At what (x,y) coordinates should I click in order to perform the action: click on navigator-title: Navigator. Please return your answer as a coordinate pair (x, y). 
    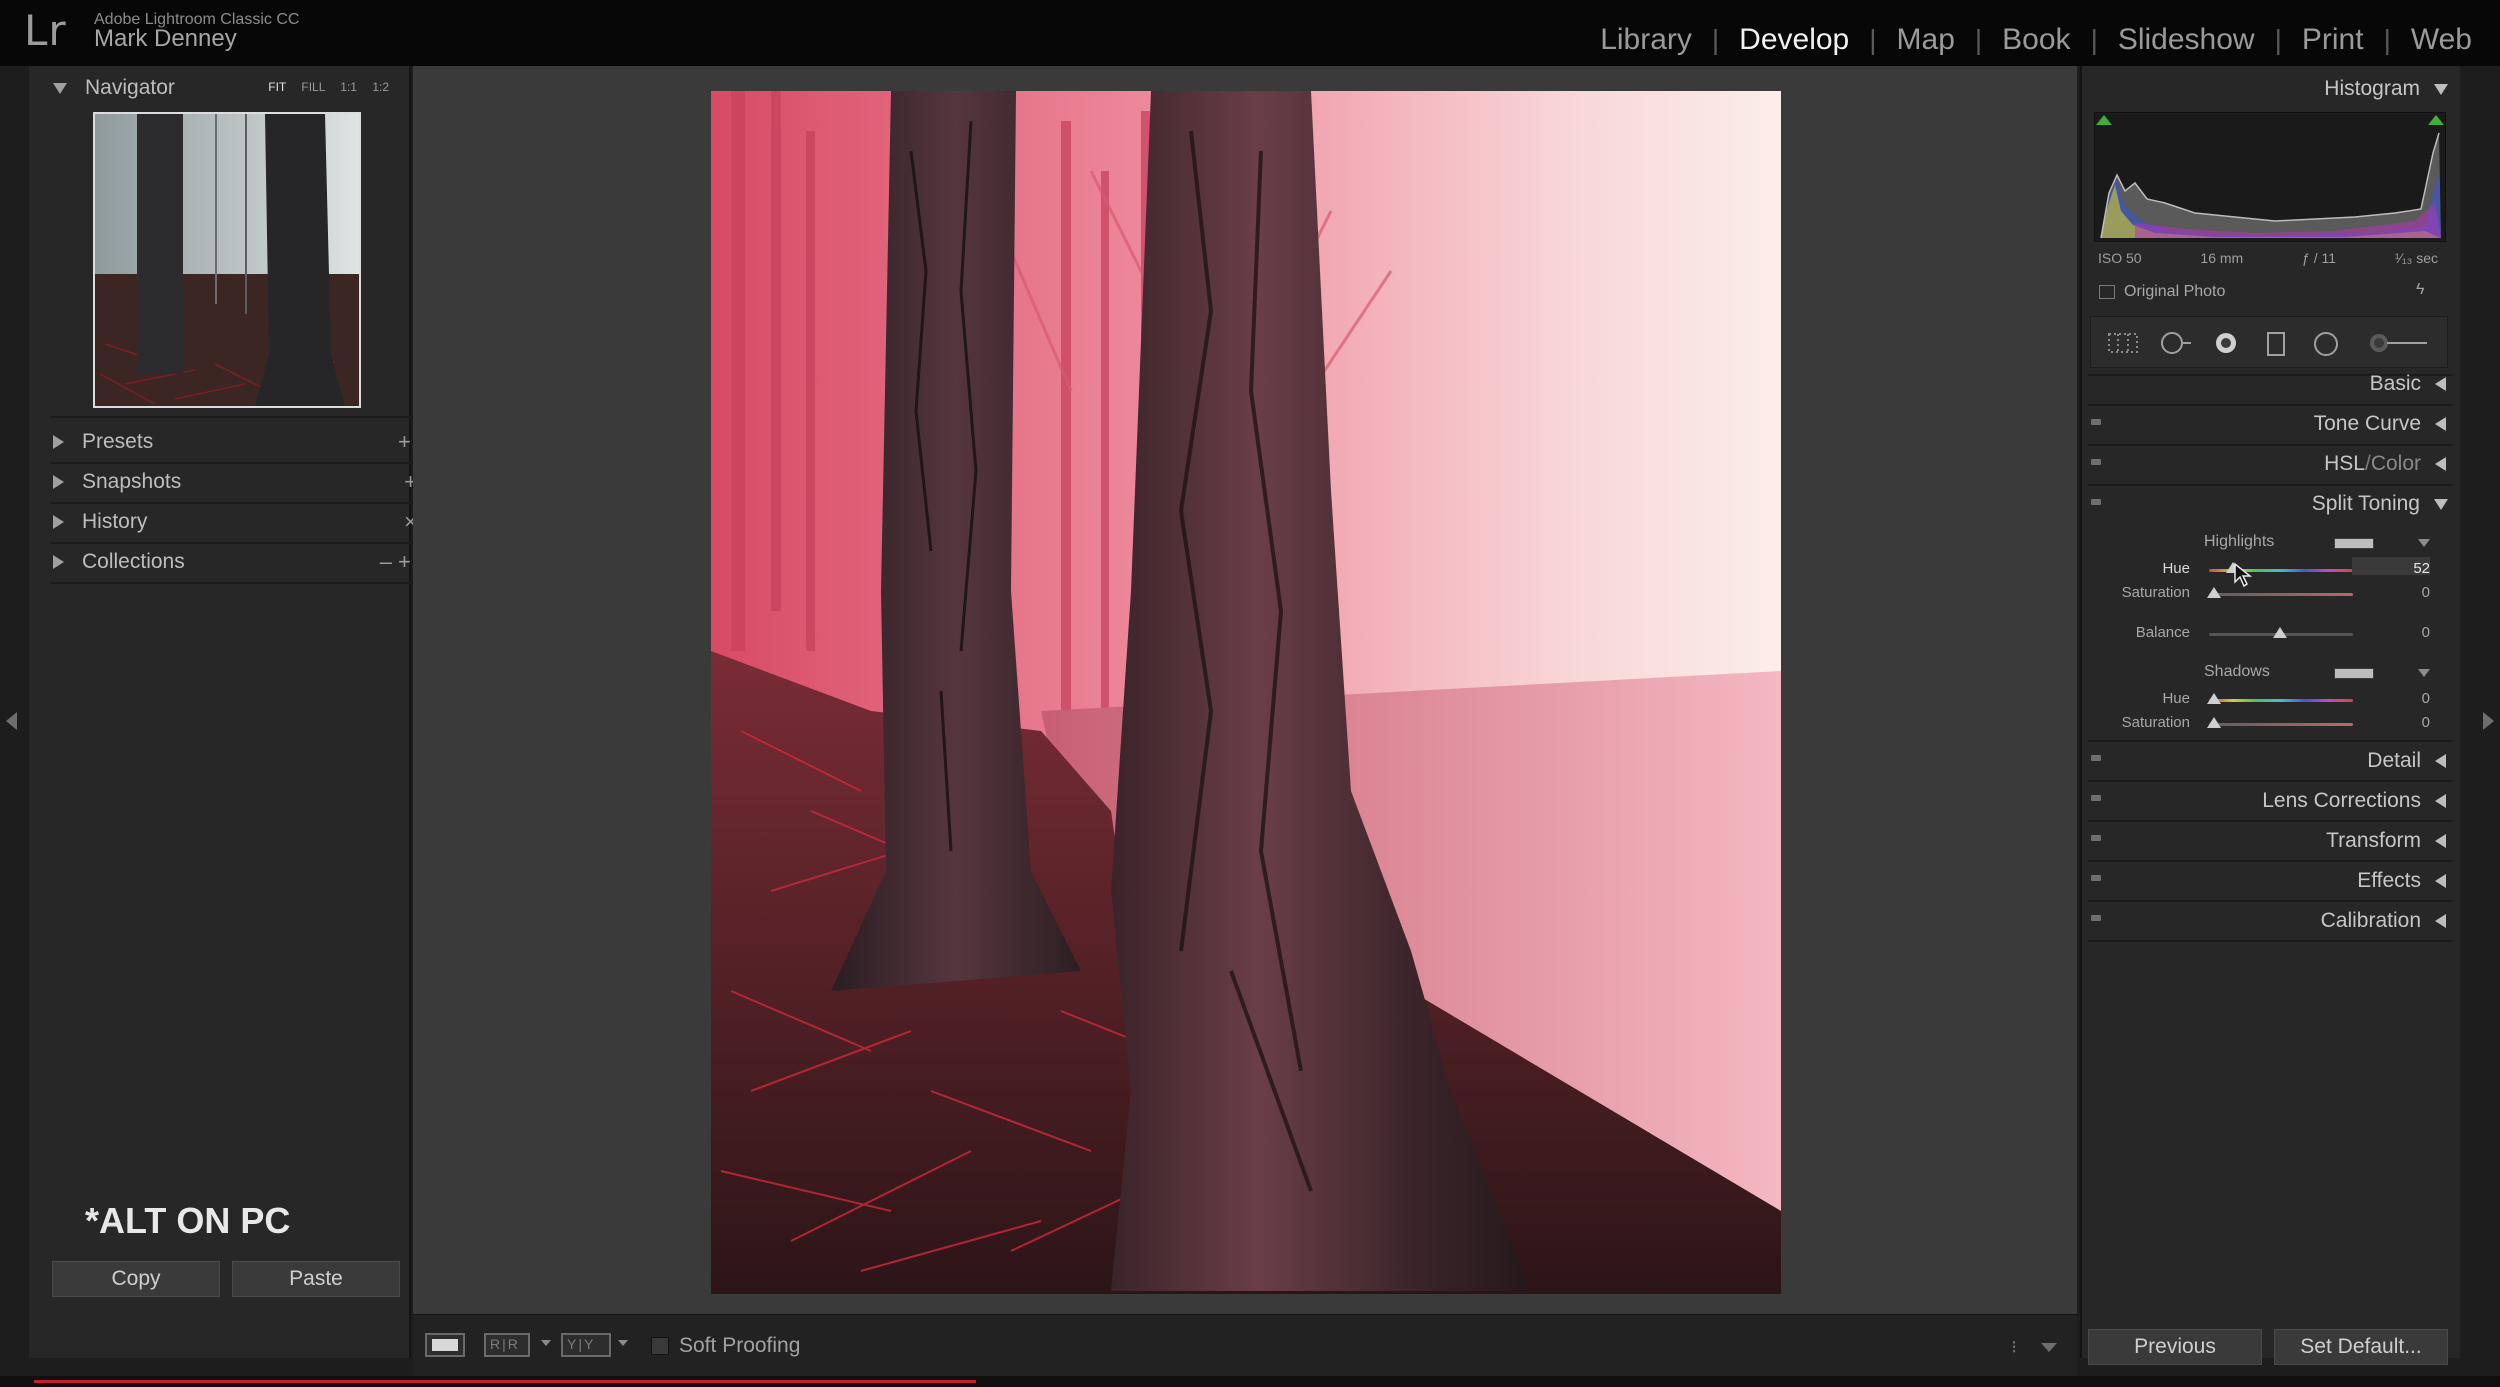
    Looking at the image, I should click on (130, 87).